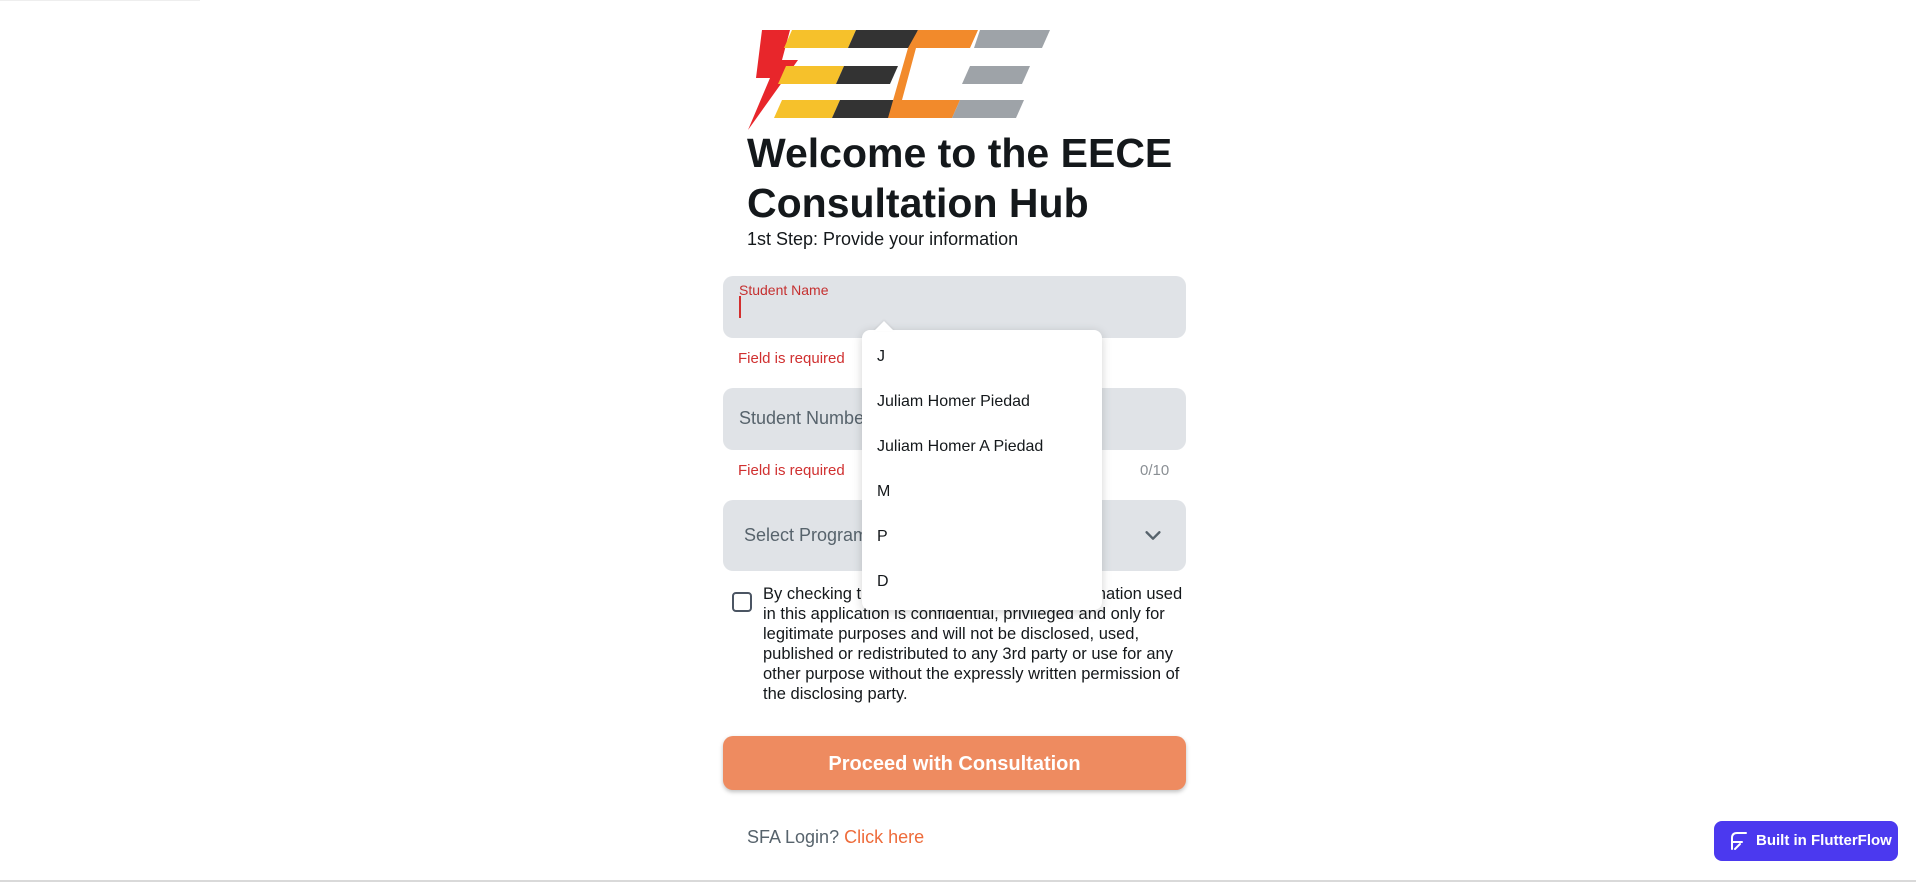 Image resolution: width=1916 pixels, height=882 pixels. Describe the element at coordinates (883, 239) in the screenshot. I see `page-subtitle: 1st Step: Provide your information` at that location.